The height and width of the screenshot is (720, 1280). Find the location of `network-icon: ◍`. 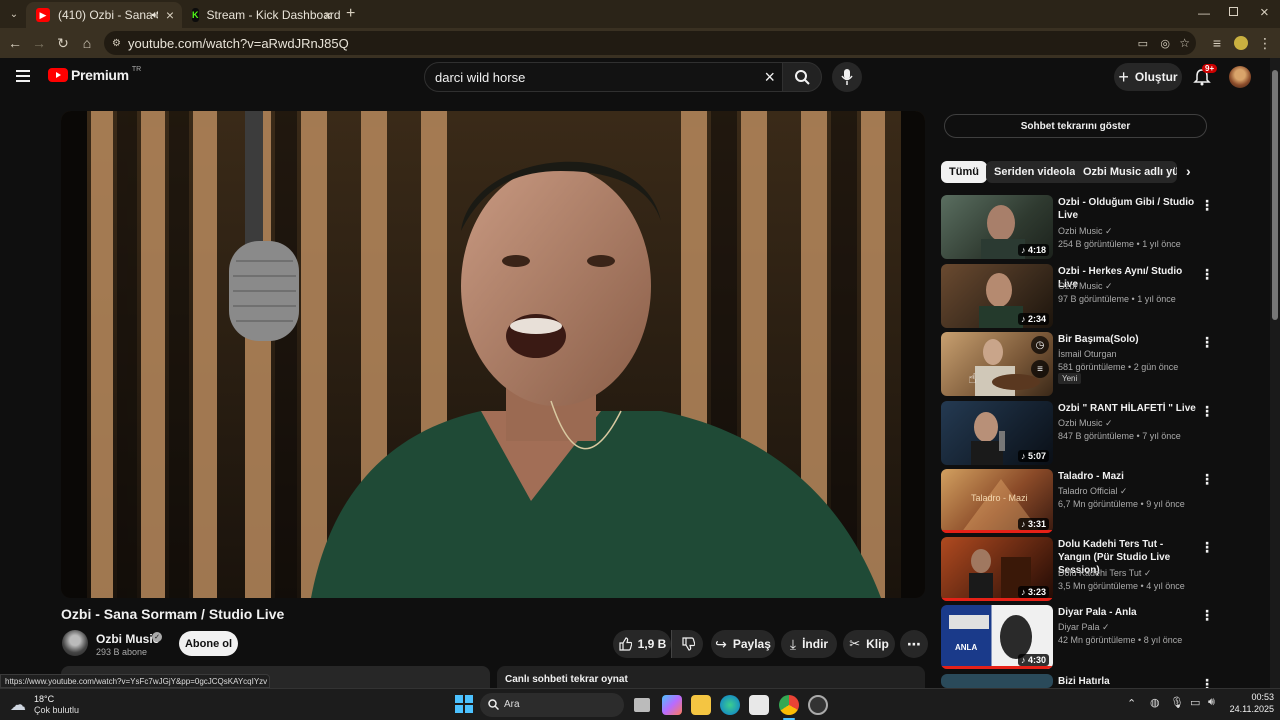

network-icon: ◍ is located at coordinates (1155, 702).